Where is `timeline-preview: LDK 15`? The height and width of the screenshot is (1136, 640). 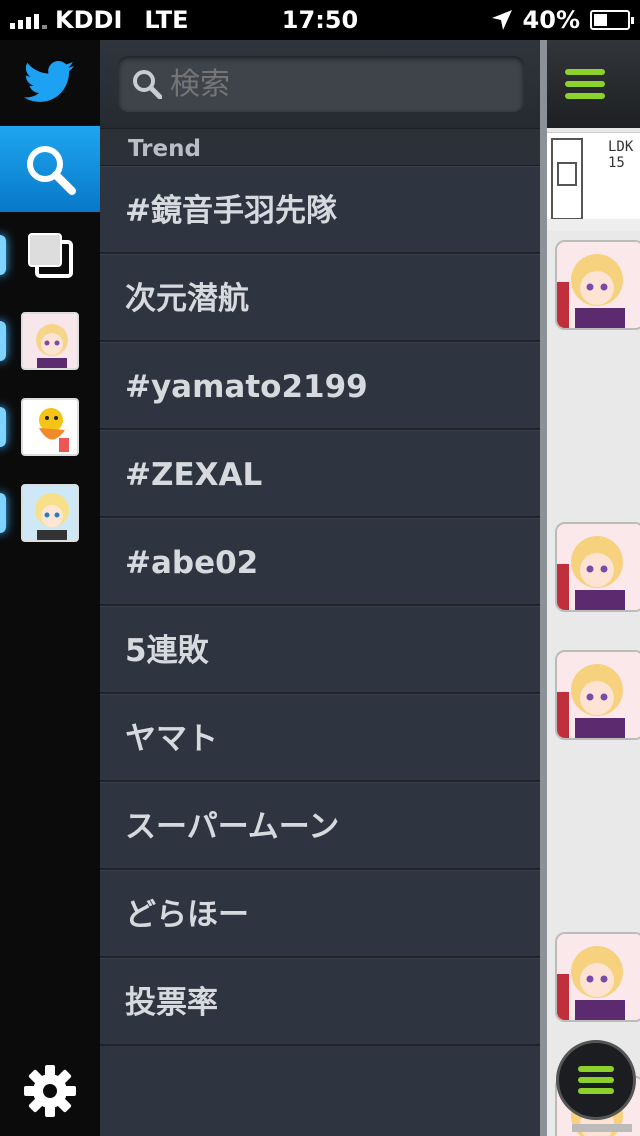 timeline-preview: LDK 15 is located at coordinates (593, 588).